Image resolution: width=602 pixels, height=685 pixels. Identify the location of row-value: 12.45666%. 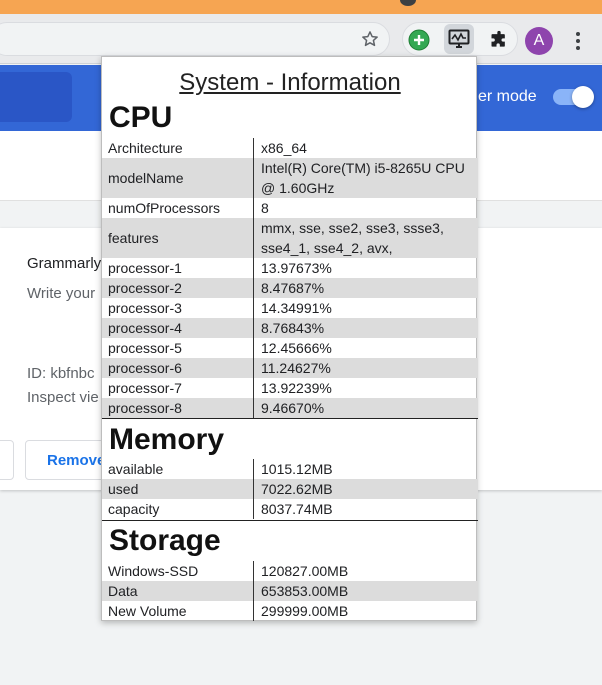
(296, 348).